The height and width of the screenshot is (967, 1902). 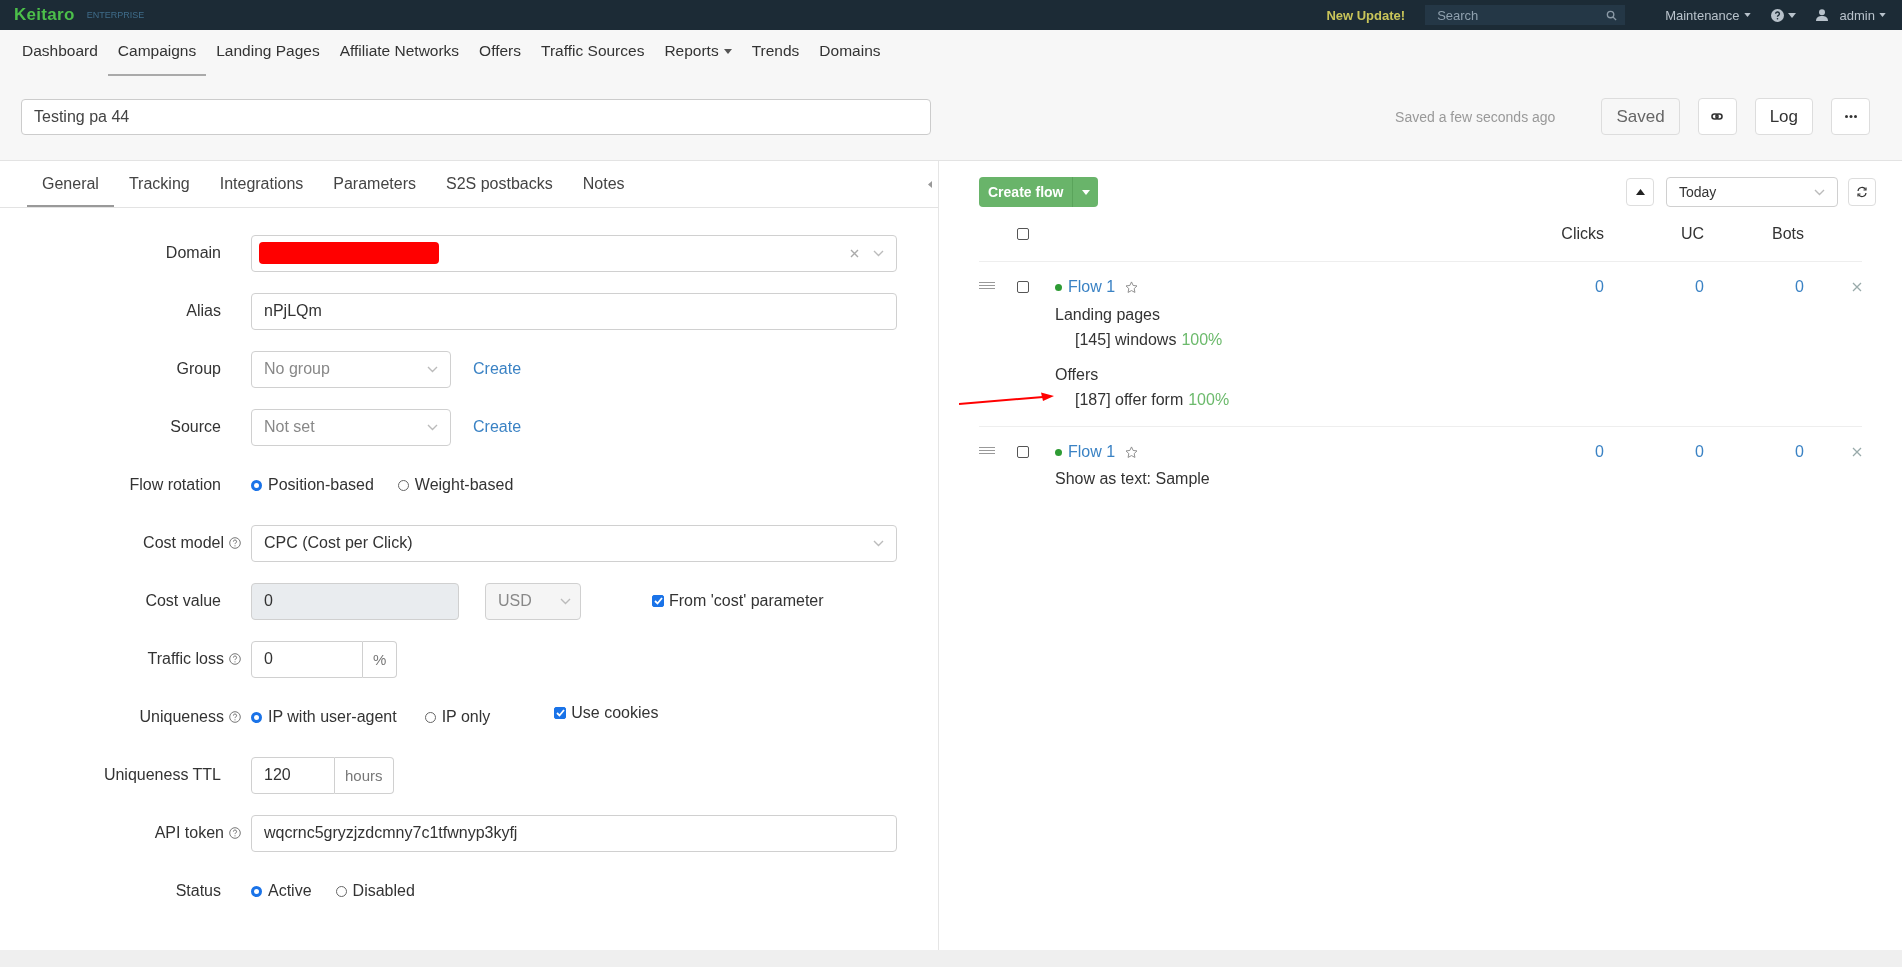 What do you see at coordinates (1783, 116) in the screenshot?
I see `log-button: Log` at bounding box center [1783, 116].